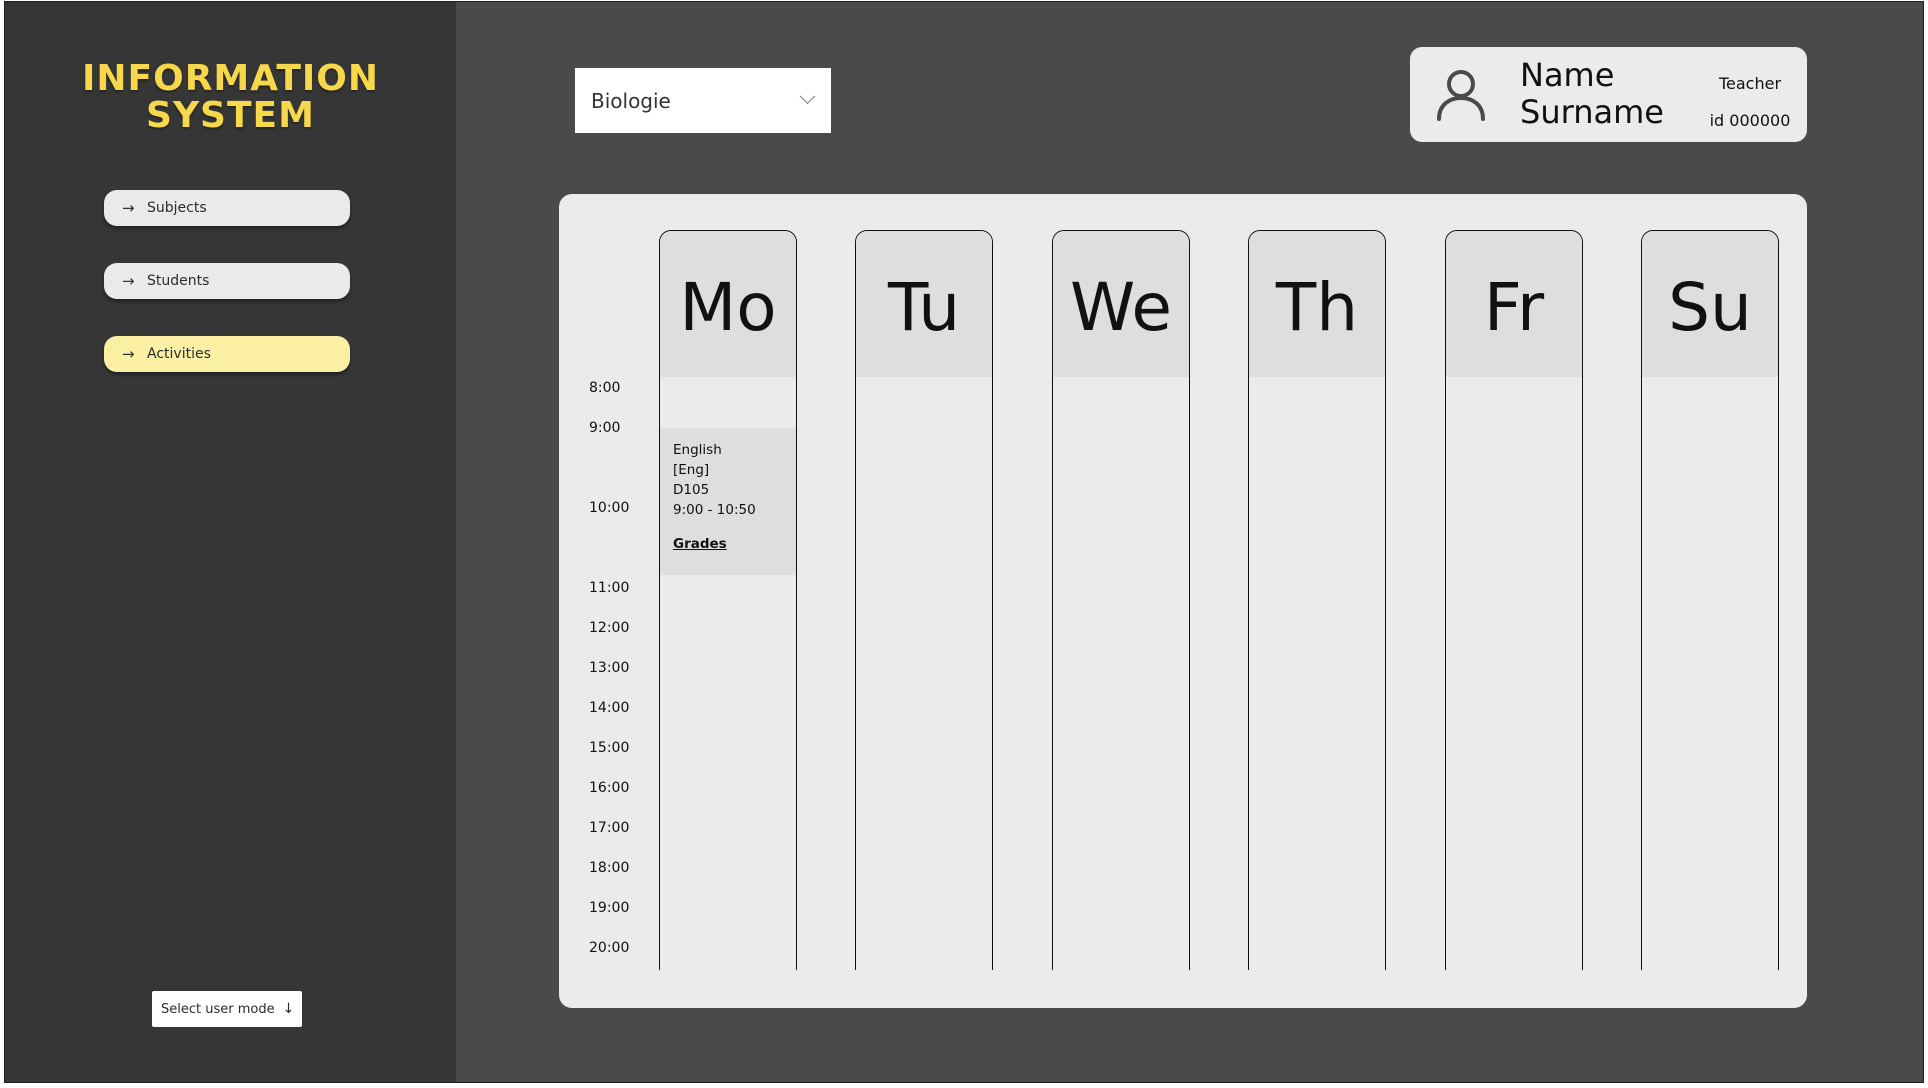 This screenshot has height=1088, width=1928. Describe the element at coordinates (1317, 600) in the screenshot. I see `day-column-th: Th` at that location.